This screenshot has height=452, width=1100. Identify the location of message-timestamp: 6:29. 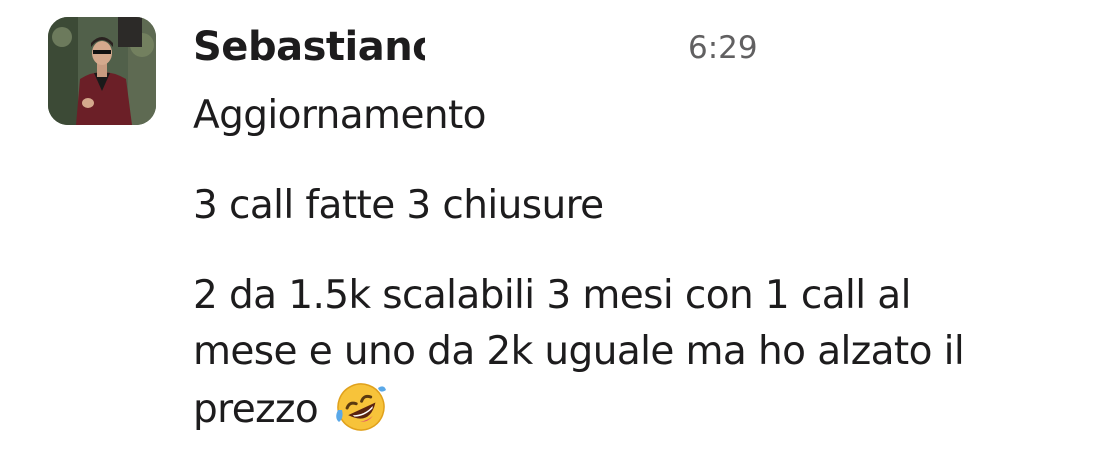
(723, 48).